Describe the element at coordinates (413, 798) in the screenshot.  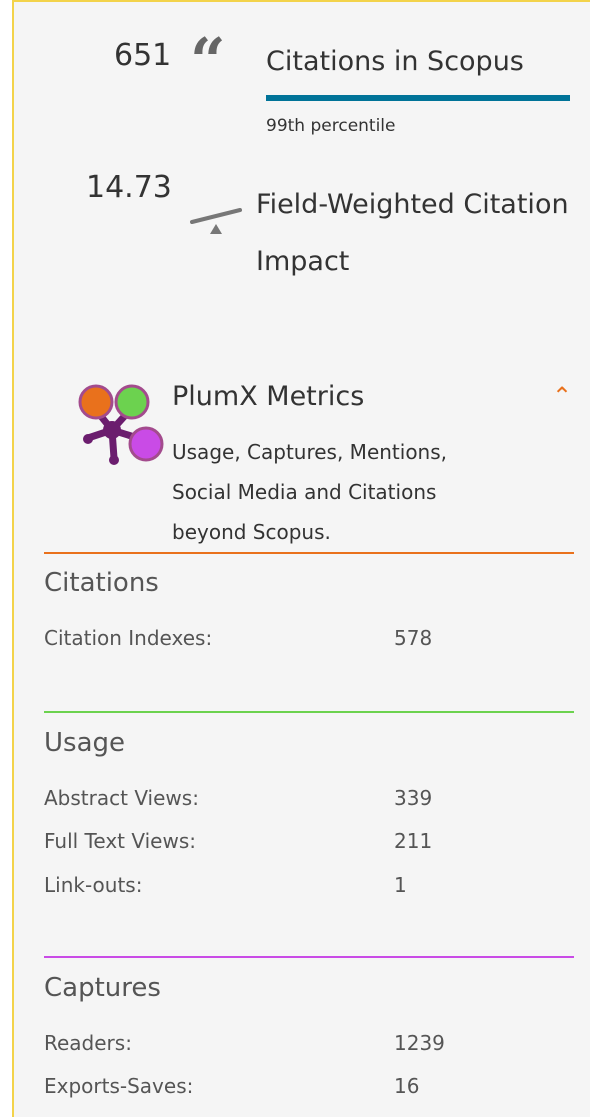
I see `metric-value: 339` at that location.